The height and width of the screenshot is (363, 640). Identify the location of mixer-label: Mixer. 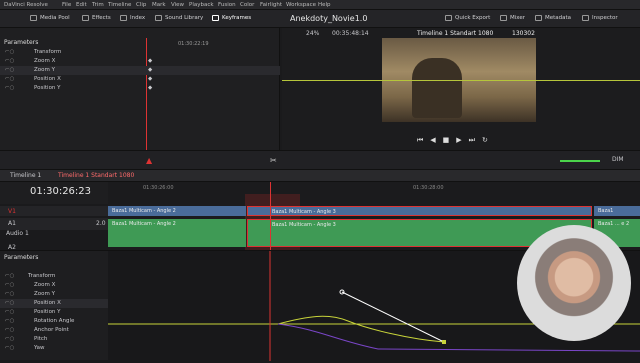
(518, 18).